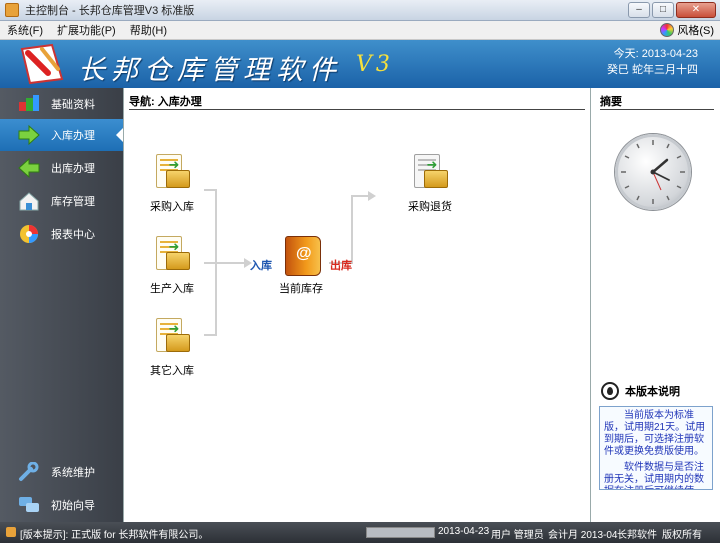 Image resolution: width=720 pixels, height=543 pixels. What do you see at coordinates (73, 136) in the screenshot?
I see `sidebar-item-label: 入库办理` at bounding box center [73, 136].